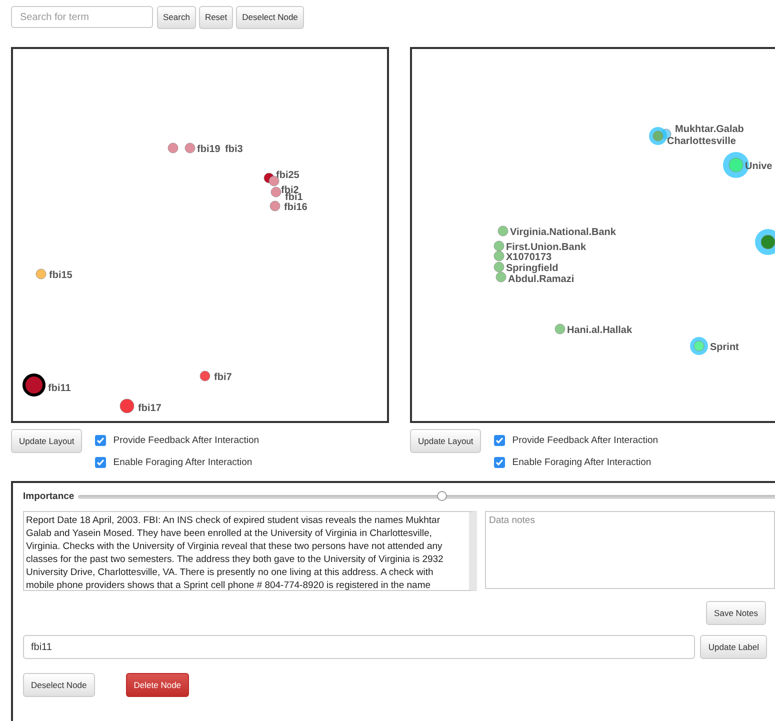 The image size is (775, 721). What do you see at coordinates (250, 551) in the screenshot?
I see `report-text: Report Date 18 April, 2003. FBI: An INS check of expired student visas reveals the names Mukhtar Galab and Yasein Mosed. They have been enrolled at the University of Virginia in Charlottesville, Virginia. Checks with the University of Virginia reveal that these two persons have not attended any classes for the past two semesters. The address they both gave to the University of Virginia is 2932 University Drive, Charlottesville, VA. There is presently no one living at this address. A check with mobile phone providers shows that a Sprint cell phone # 804-774-8920 is registered in the name` at bounding box center [250, 551].